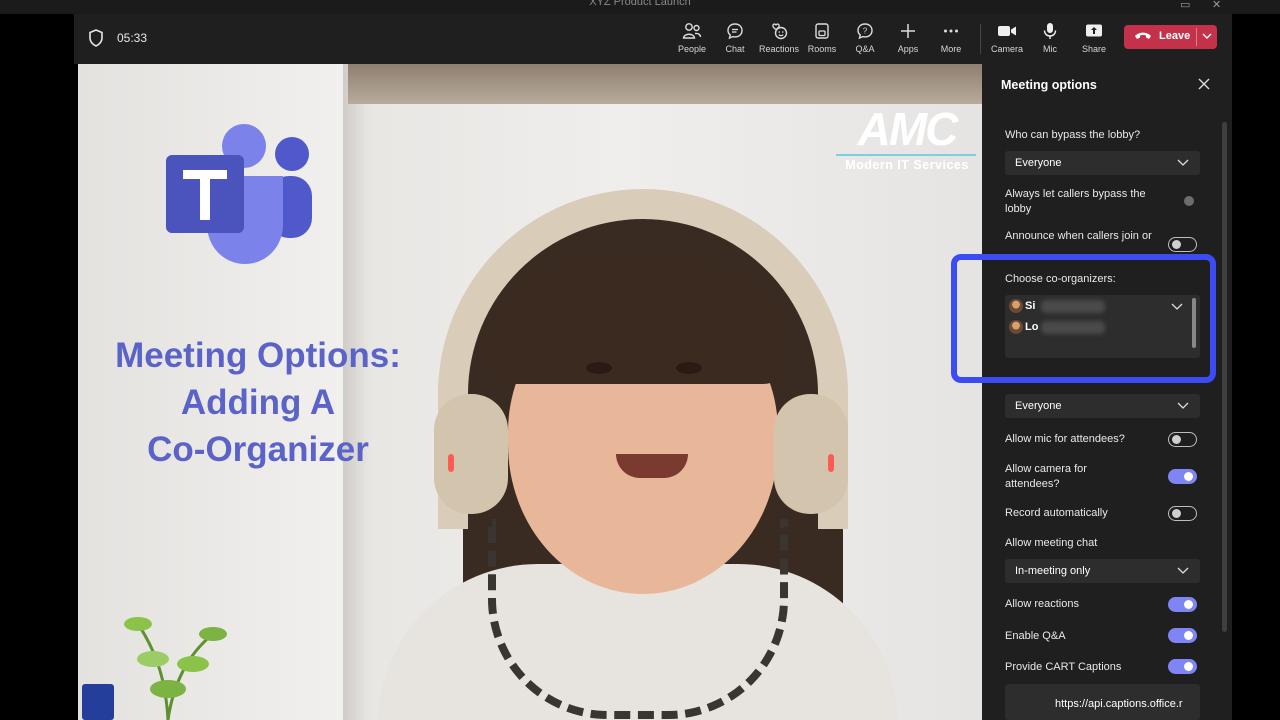 The height and width of the screenshot is (720, 1280). Describe the element at coordinates (1102, 163) in the screenshot. I see `bypass-lobby-select: Everyone` at that location.